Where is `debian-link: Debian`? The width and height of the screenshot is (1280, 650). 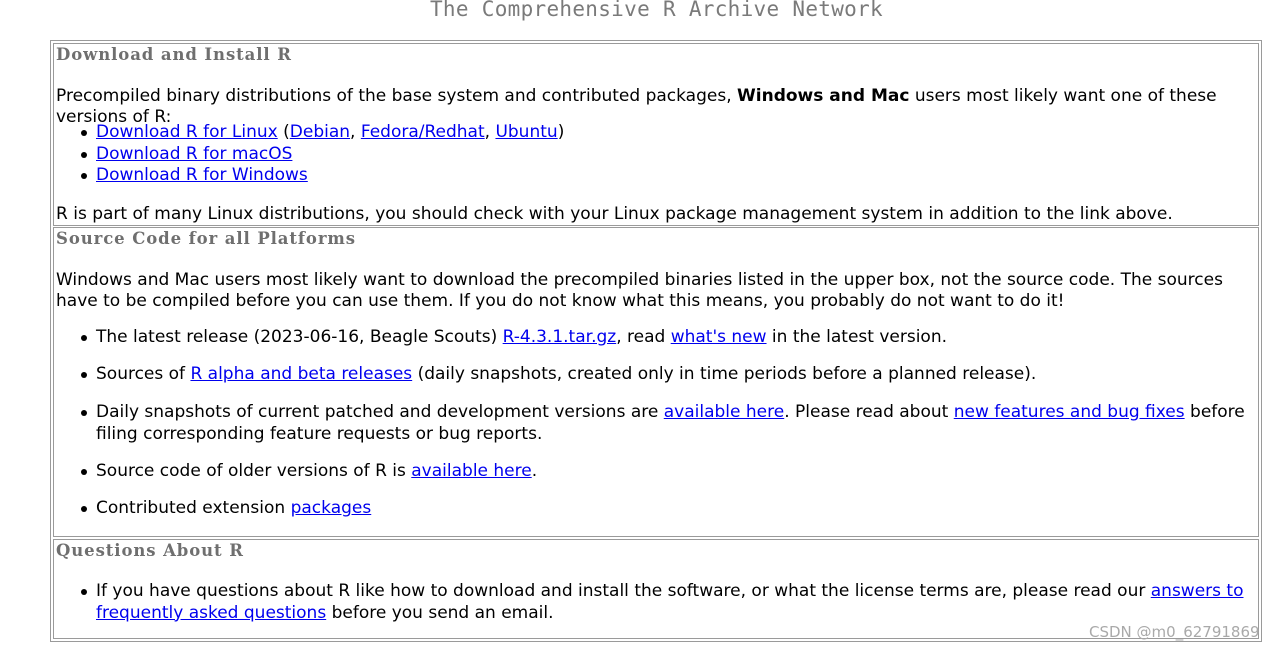
debian-link: Debian is located at coordinates (320, 132).